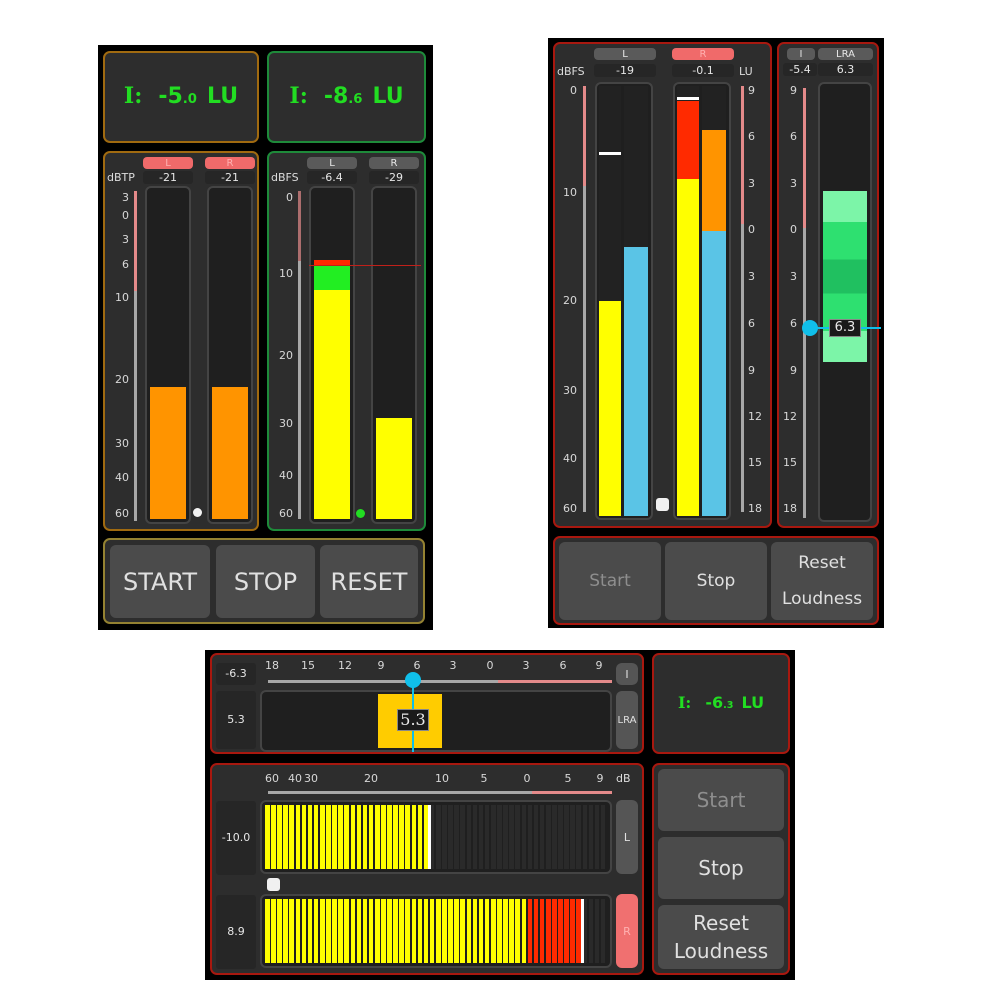 The image size is (1000, 1000). I want to click on lra-value: 5.3, so click(236, 720).